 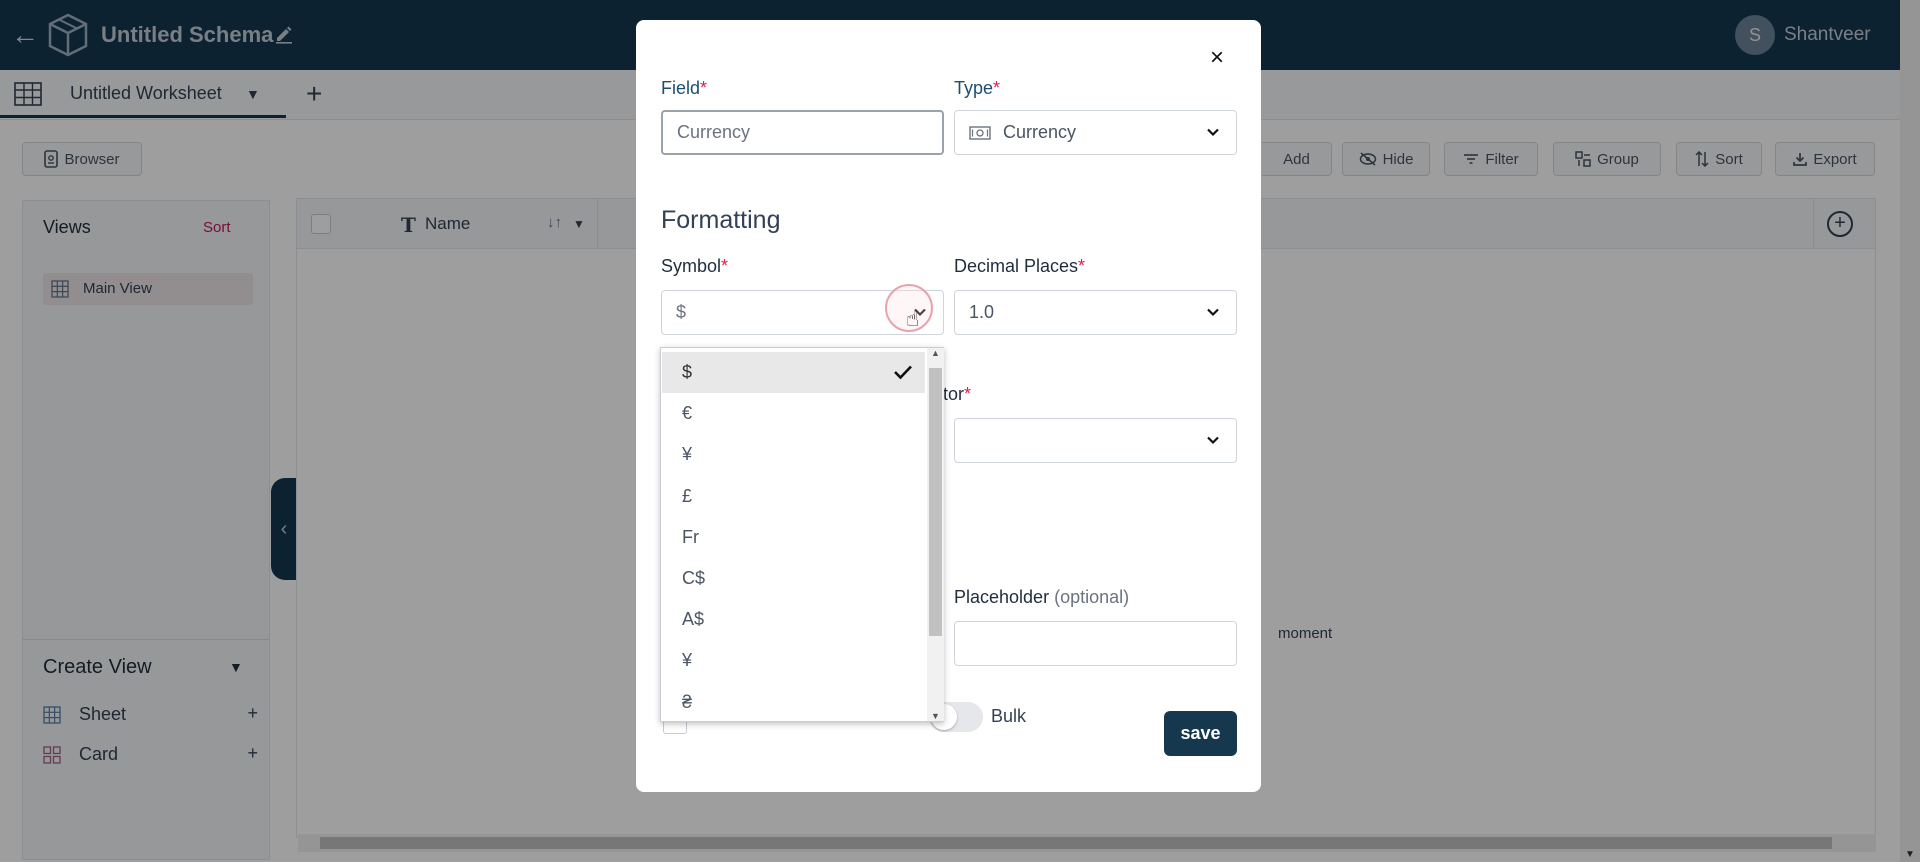 I want to click on symbol-option-label: €, so click(x=687, y=413).